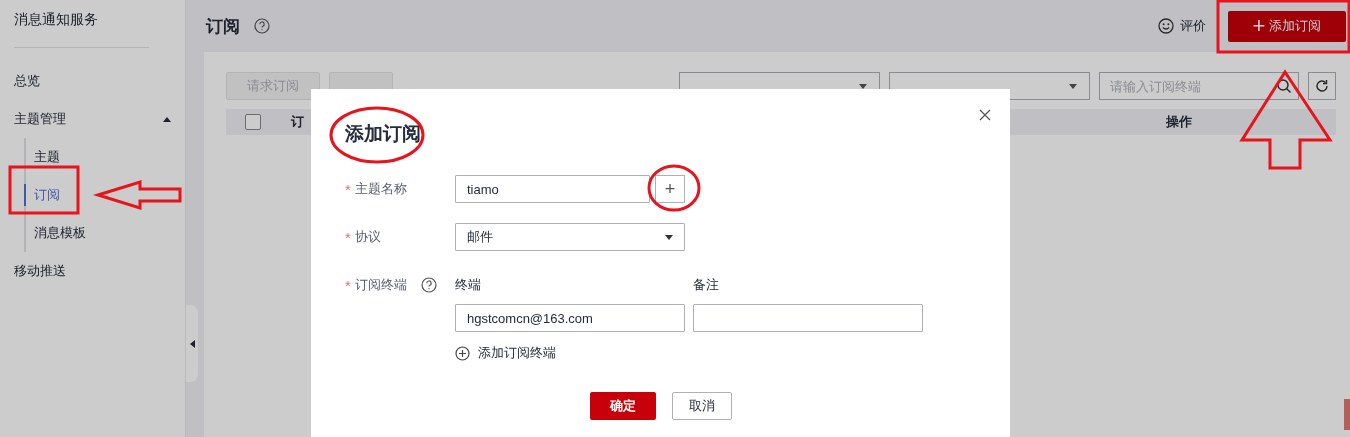 The width and height of the screenshot is (1350, 437). What do you see at coordinates (253, 122) in the screenshot?
I see `select-all-checkbox` at bounding box center [253, 122].